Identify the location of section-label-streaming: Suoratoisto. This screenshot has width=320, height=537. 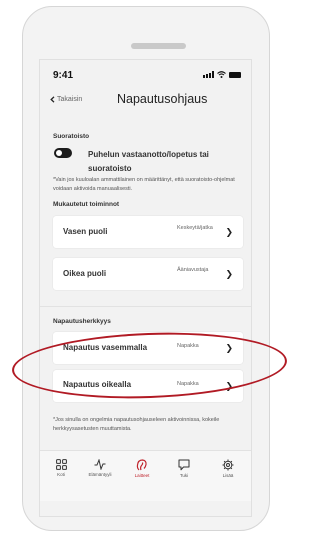
(71, 136).